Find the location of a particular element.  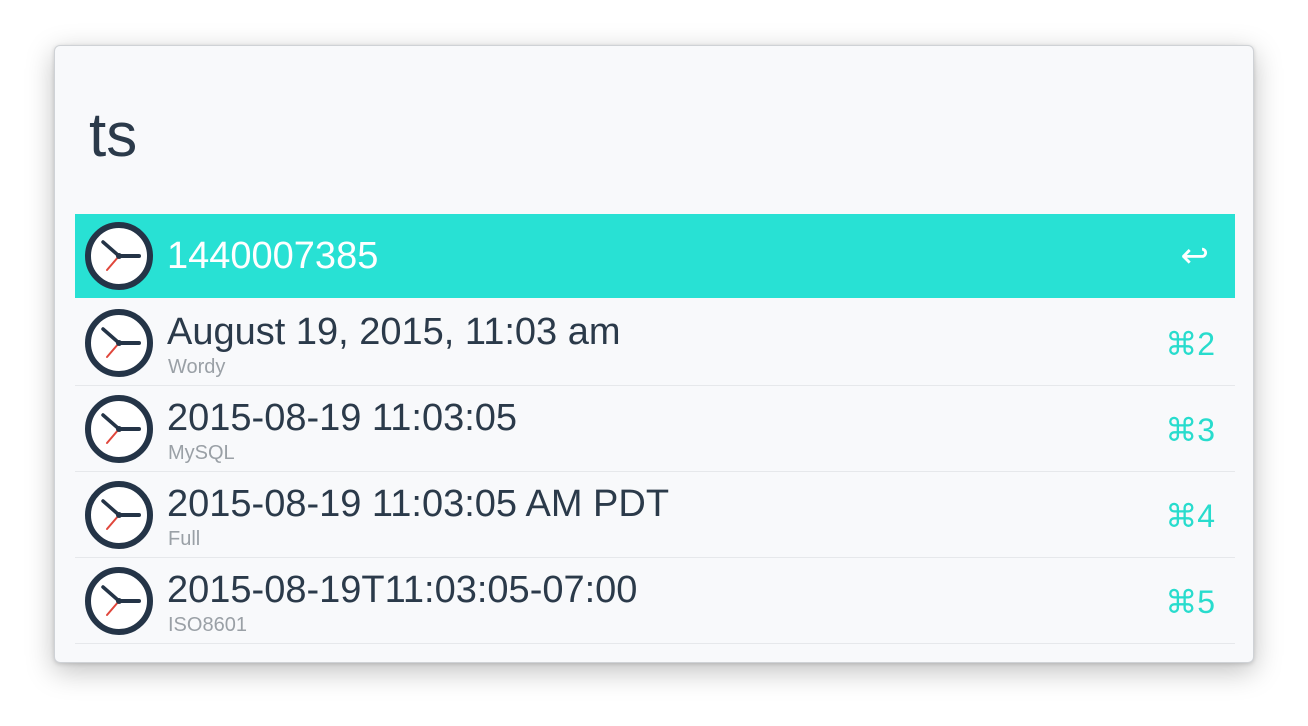

result-row-selected: 1440007385 ↩ is located at coordinates (655, 256).